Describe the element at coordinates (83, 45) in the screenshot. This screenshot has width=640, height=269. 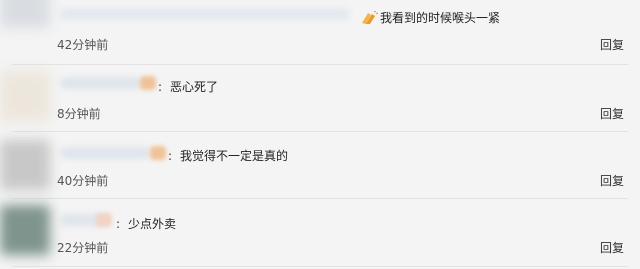
I see `comment-time: 42分钟前` at that location.